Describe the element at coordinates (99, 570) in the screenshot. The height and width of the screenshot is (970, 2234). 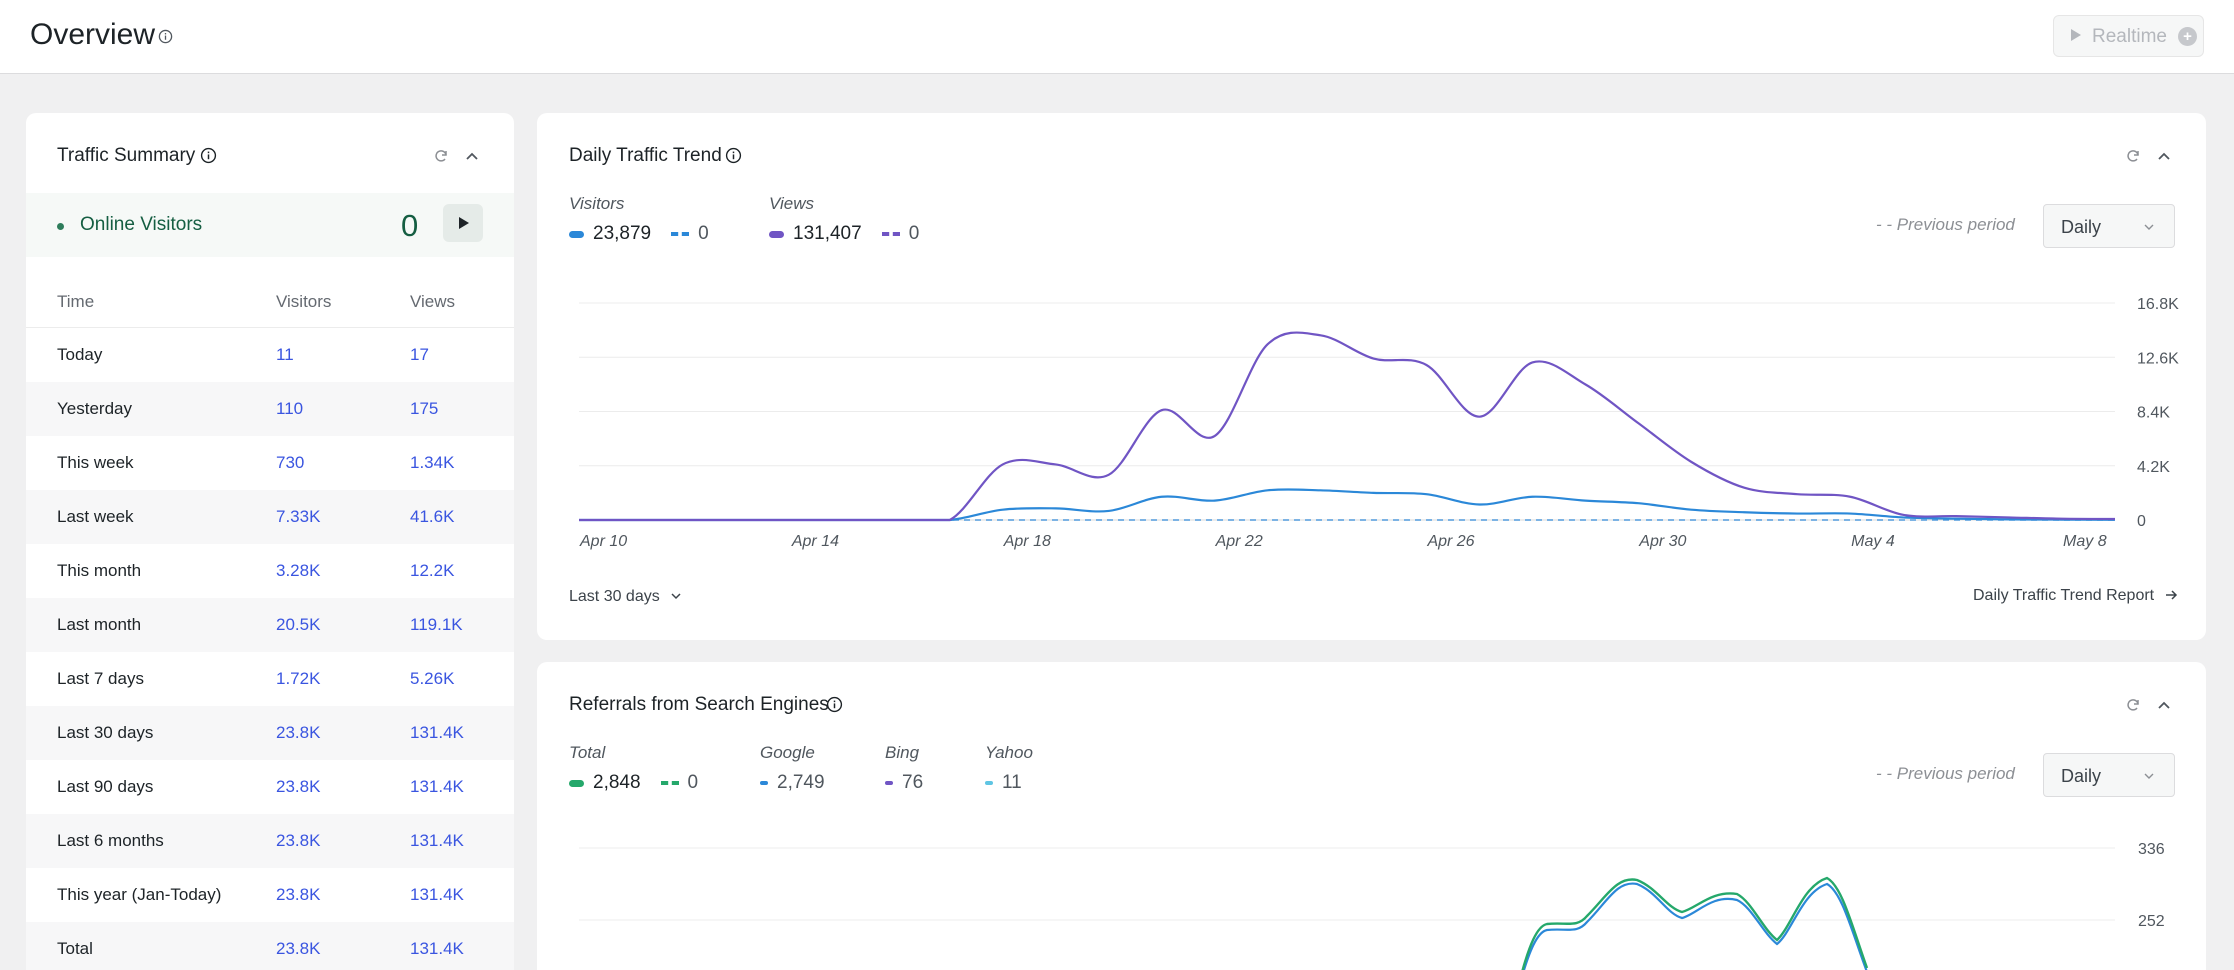
I see `time-period-cell: This month` at that location.